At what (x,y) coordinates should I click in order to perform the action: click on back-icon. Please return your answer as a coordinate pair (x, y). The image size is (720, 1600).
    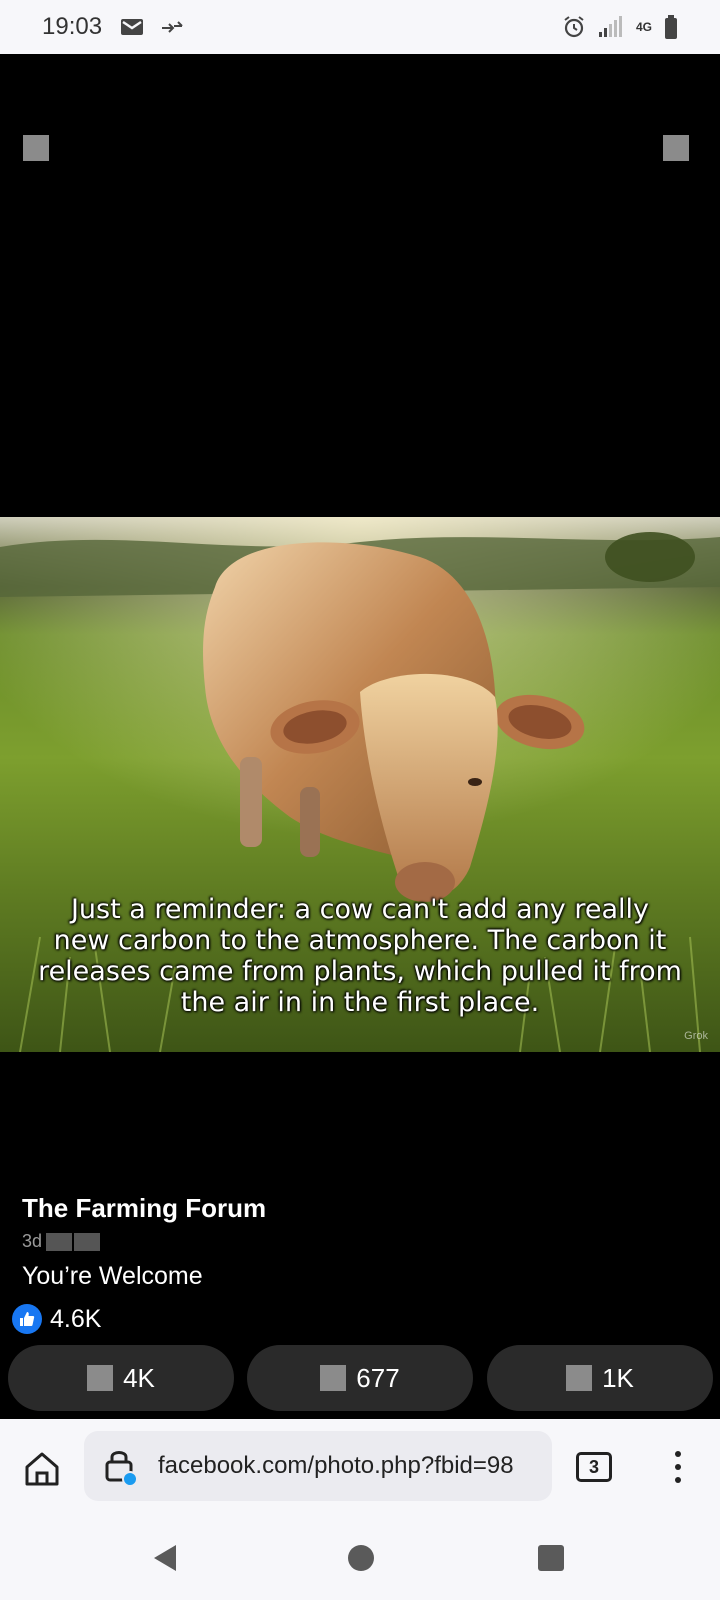
    Looking at the image, I should click on (165, 1558).